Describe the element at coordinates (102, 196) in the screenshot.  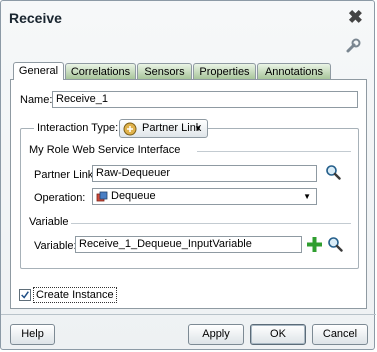
I see `operation-icon` at that location.